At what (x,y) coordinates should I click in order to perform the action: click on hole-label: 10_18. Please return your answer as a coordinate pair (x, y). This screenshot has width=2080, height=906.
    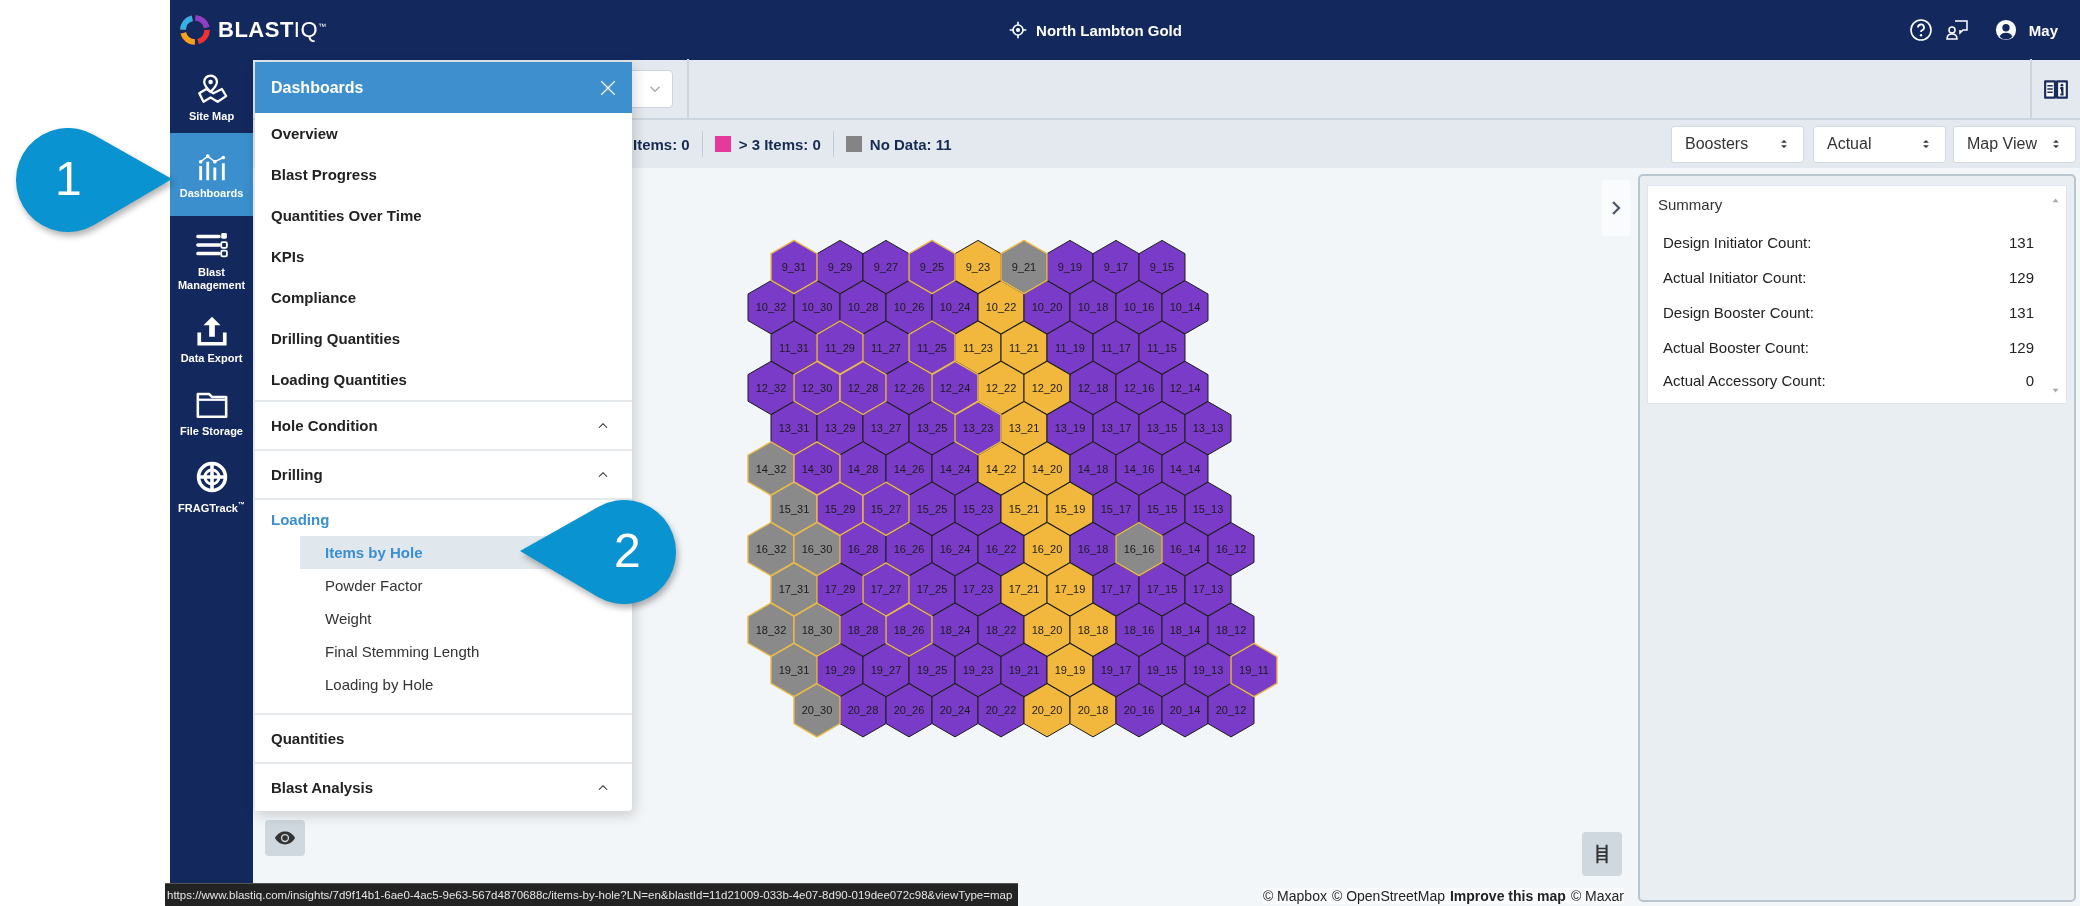
    Looking at the image, I should click on (1093, 307).